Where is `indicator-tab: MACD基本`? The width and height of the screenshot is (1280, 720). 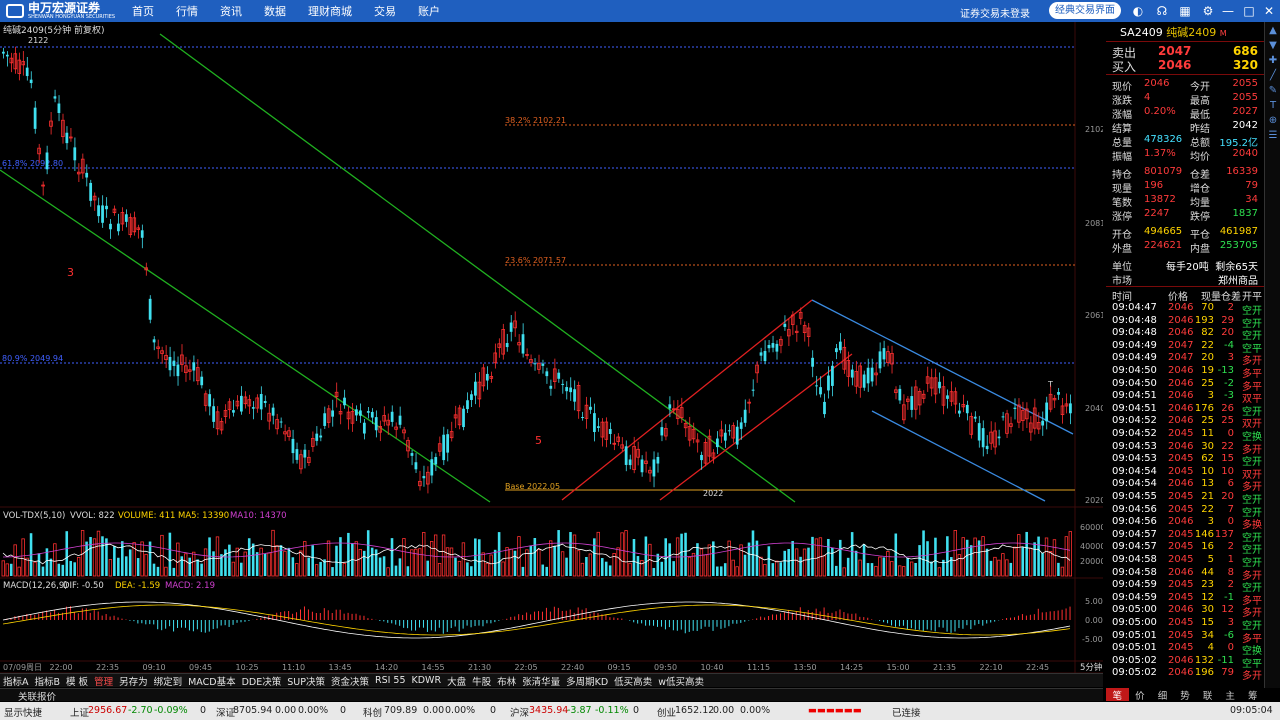
indicator-tab: MACD基本 is located at coordinates (211, 681).